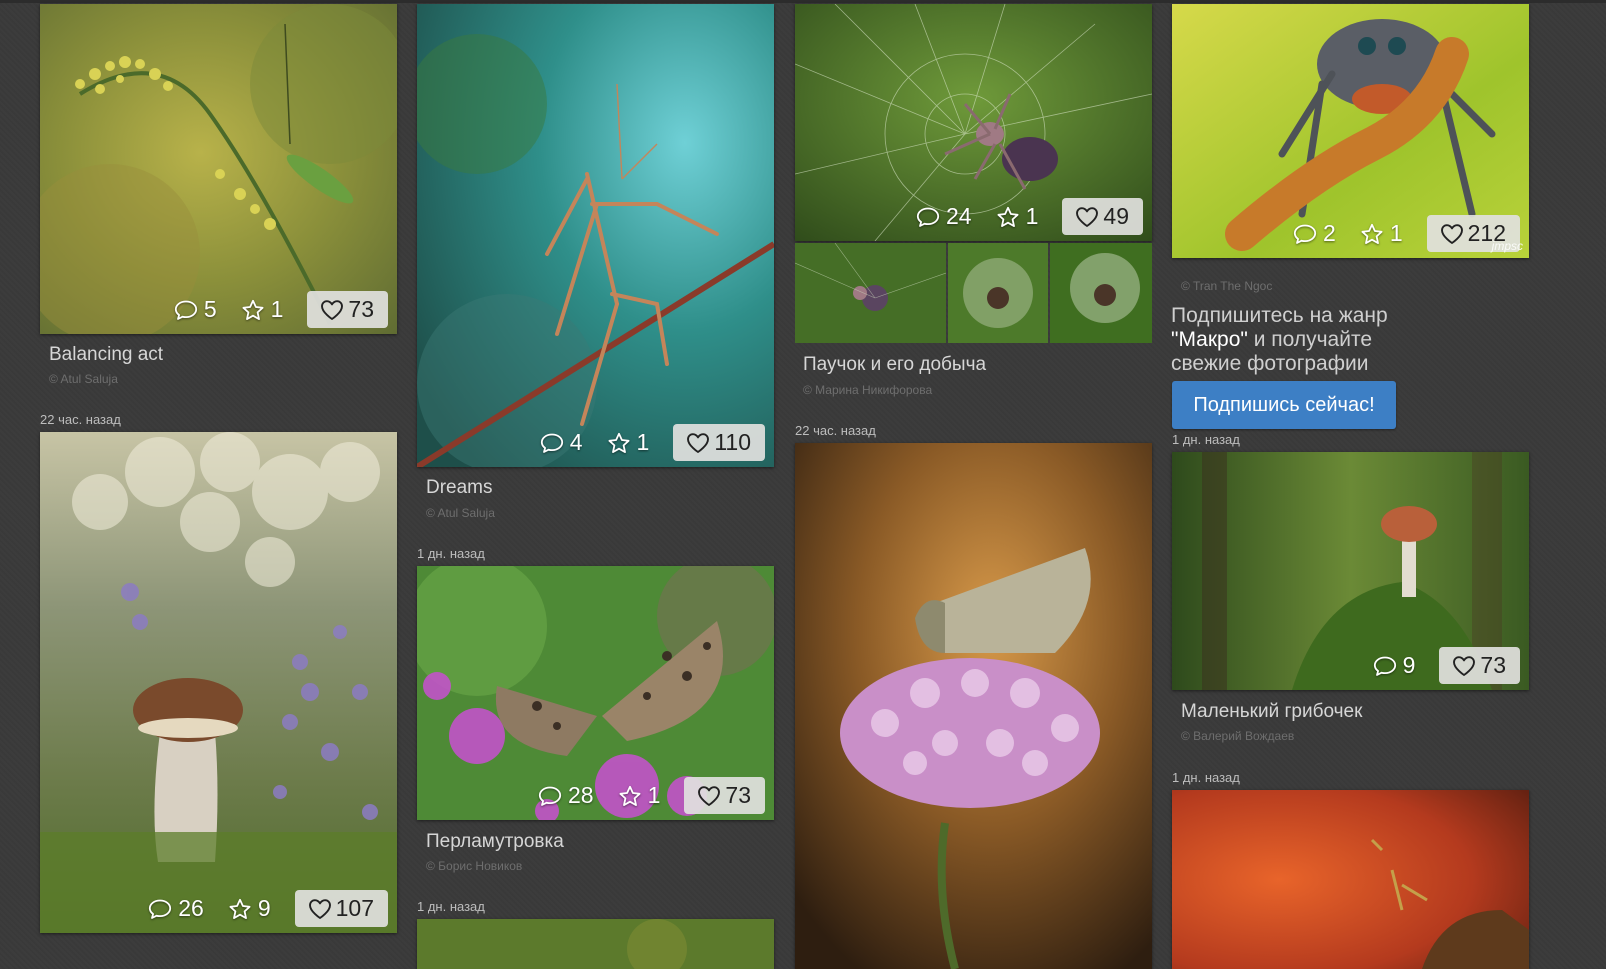 Image resolution: width=1606 pixels, height=969 pixels. Describe the element at coordinates (459, 488) in the screenshot. I see `photo-title: Dreams` at that location.